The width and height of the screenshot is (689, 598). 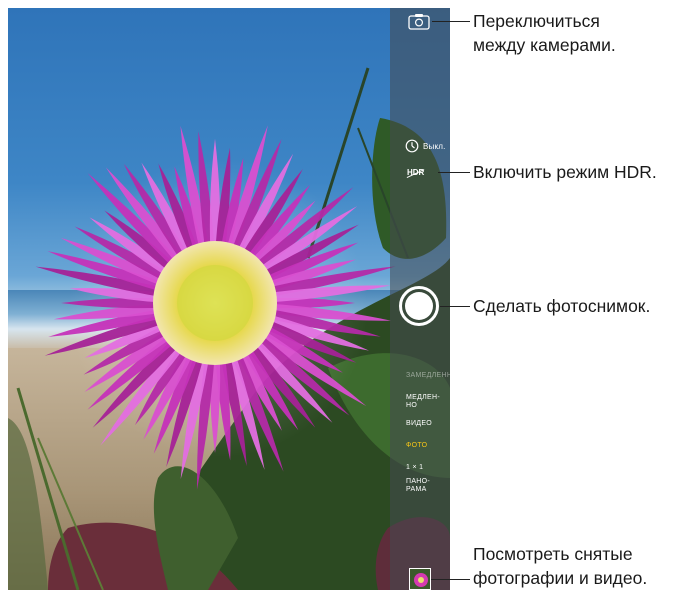 What do you see at coordinates (450, 579) in the screenshot?
I see `callout-line-library` at bounding box center [450, 579].